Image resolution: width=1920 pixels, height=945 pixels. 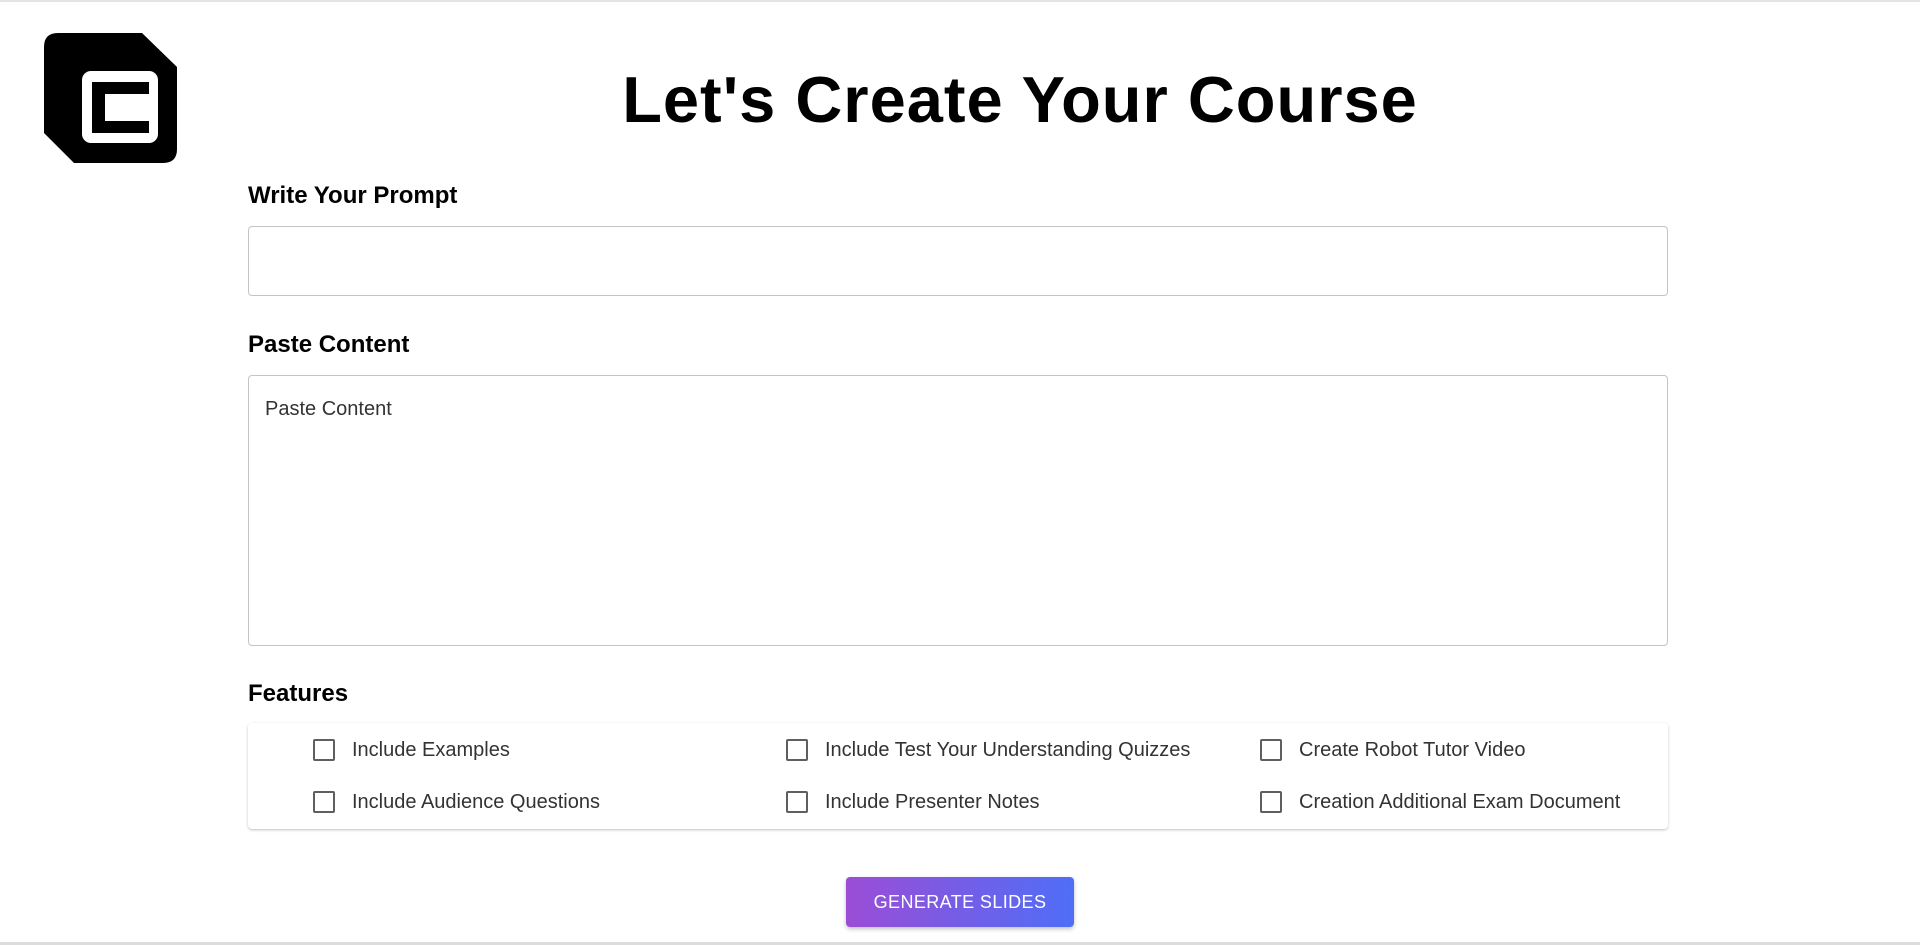 I want to click on feature-exam-document: Creation Additional Exam Document, so click(x=1440, y=802).